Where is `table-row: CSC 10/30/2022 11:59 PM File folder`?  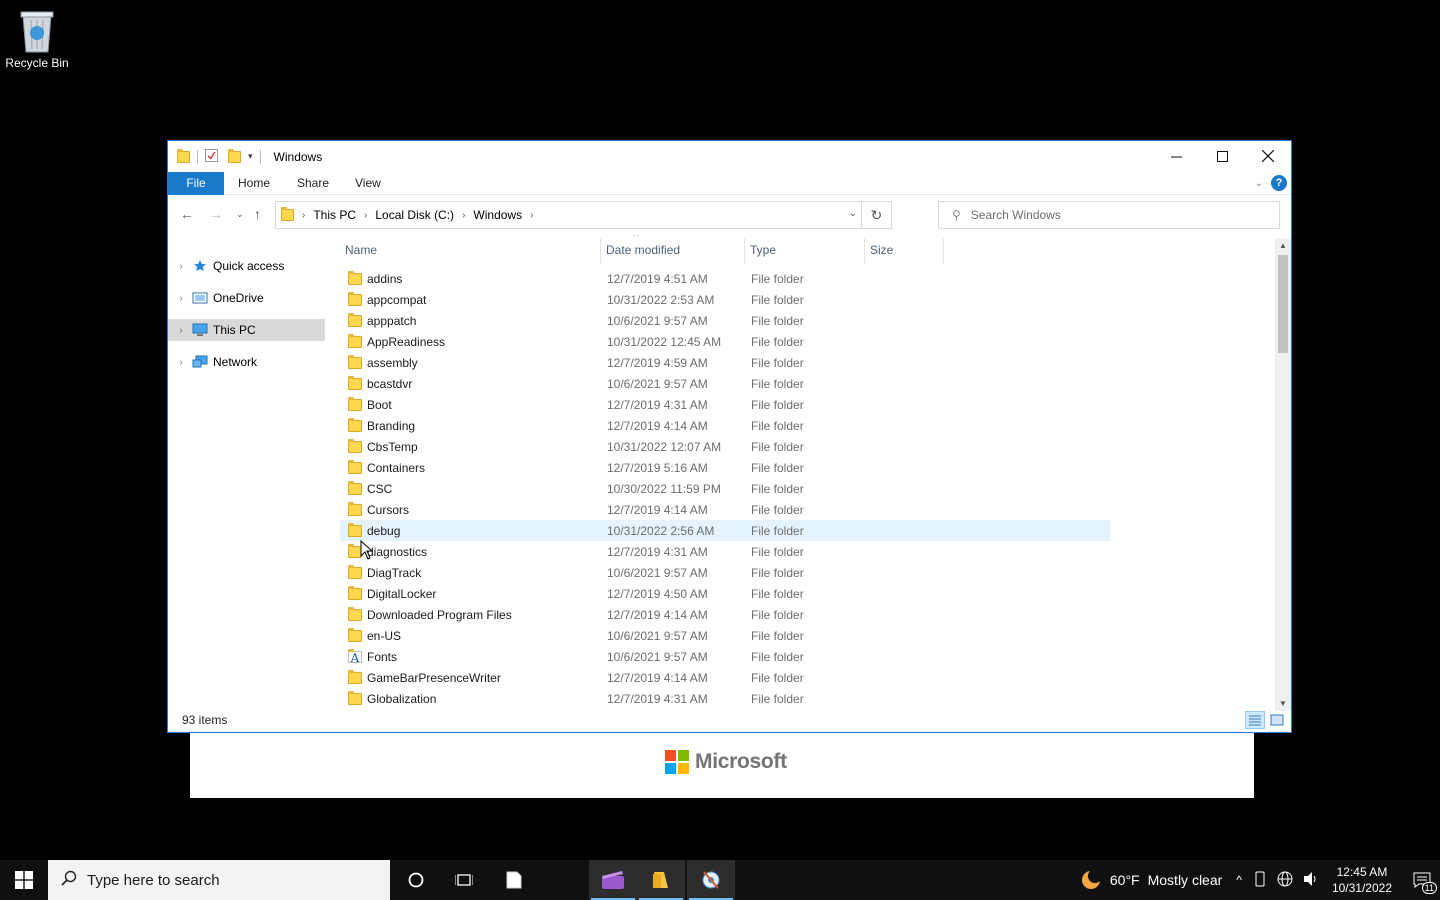 table-row: CSC 10/30/2022 11:59 PM File folder is located at coordinates (725, 488).